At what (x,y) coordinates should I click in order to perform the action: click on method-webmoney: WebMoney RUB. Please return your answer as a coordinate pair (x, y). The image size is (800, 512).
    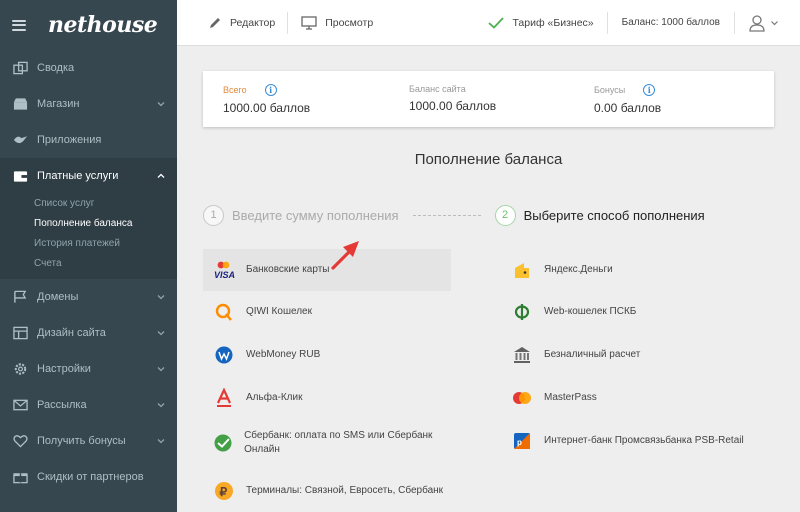
    Looking at the image, I should click on (327, 355).